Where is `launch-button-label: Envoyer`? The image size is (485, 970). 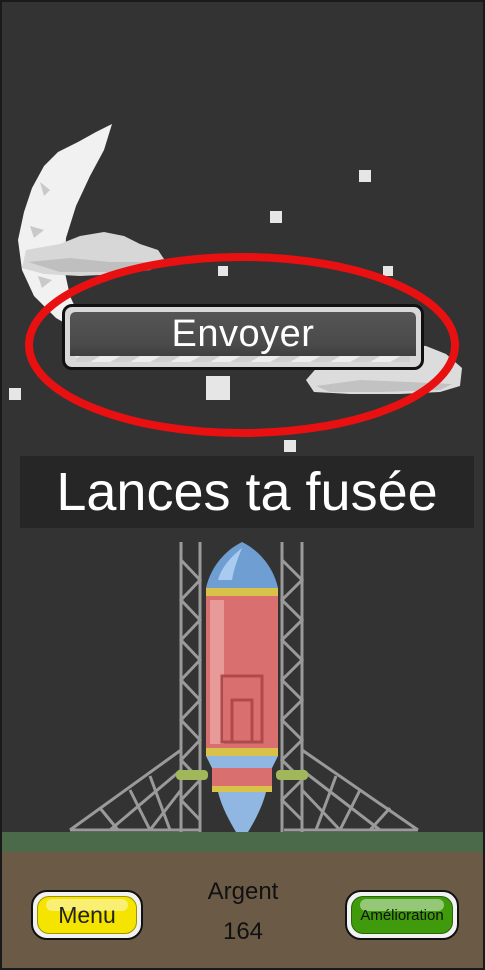 launch-button-label: Envoyer is located at coordinates (243, 333).